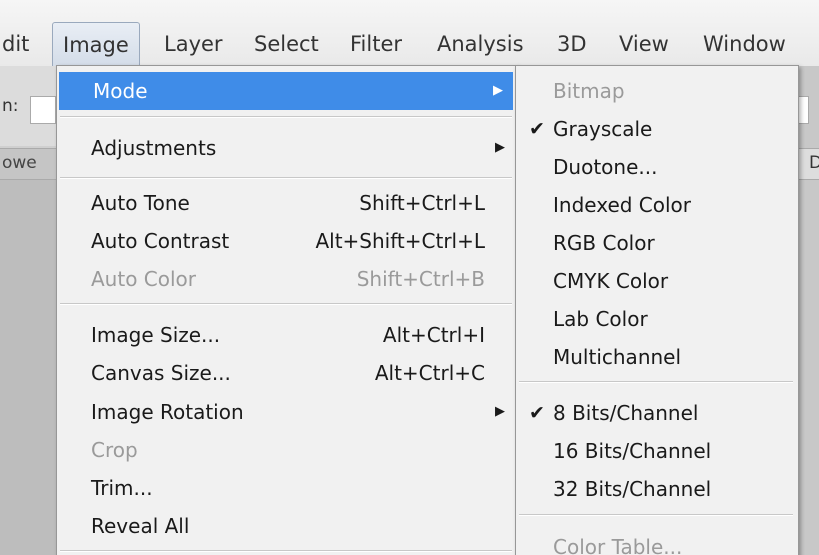 Image resolution: width=819 pixels, height=555 pixels. What do you see at coordinates (154, 148) in the screenshot?
I see `menu-item-label: Adjustments` at bounding box center [154, 148].